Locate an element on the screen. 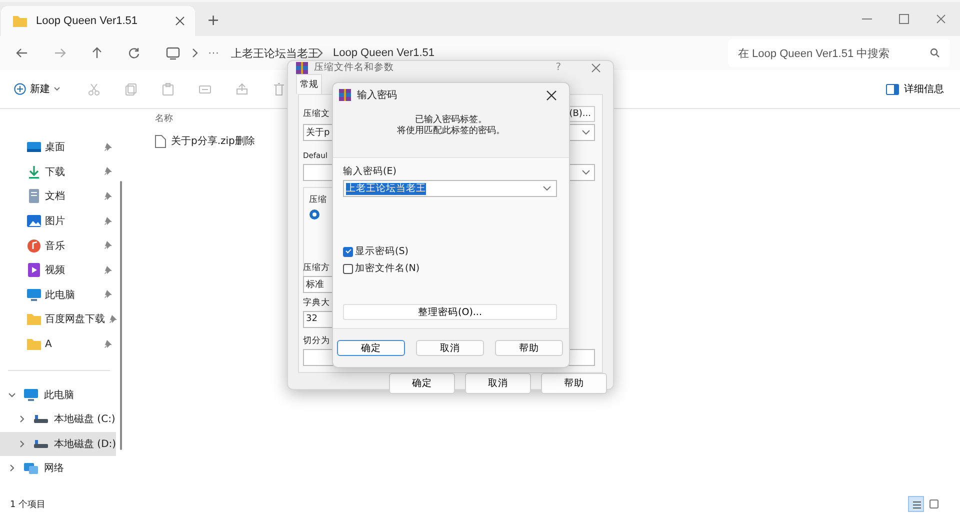 The image size is (960, 518). checkbox-label: 加密文件名(N) is located at coordinates (387, 268).